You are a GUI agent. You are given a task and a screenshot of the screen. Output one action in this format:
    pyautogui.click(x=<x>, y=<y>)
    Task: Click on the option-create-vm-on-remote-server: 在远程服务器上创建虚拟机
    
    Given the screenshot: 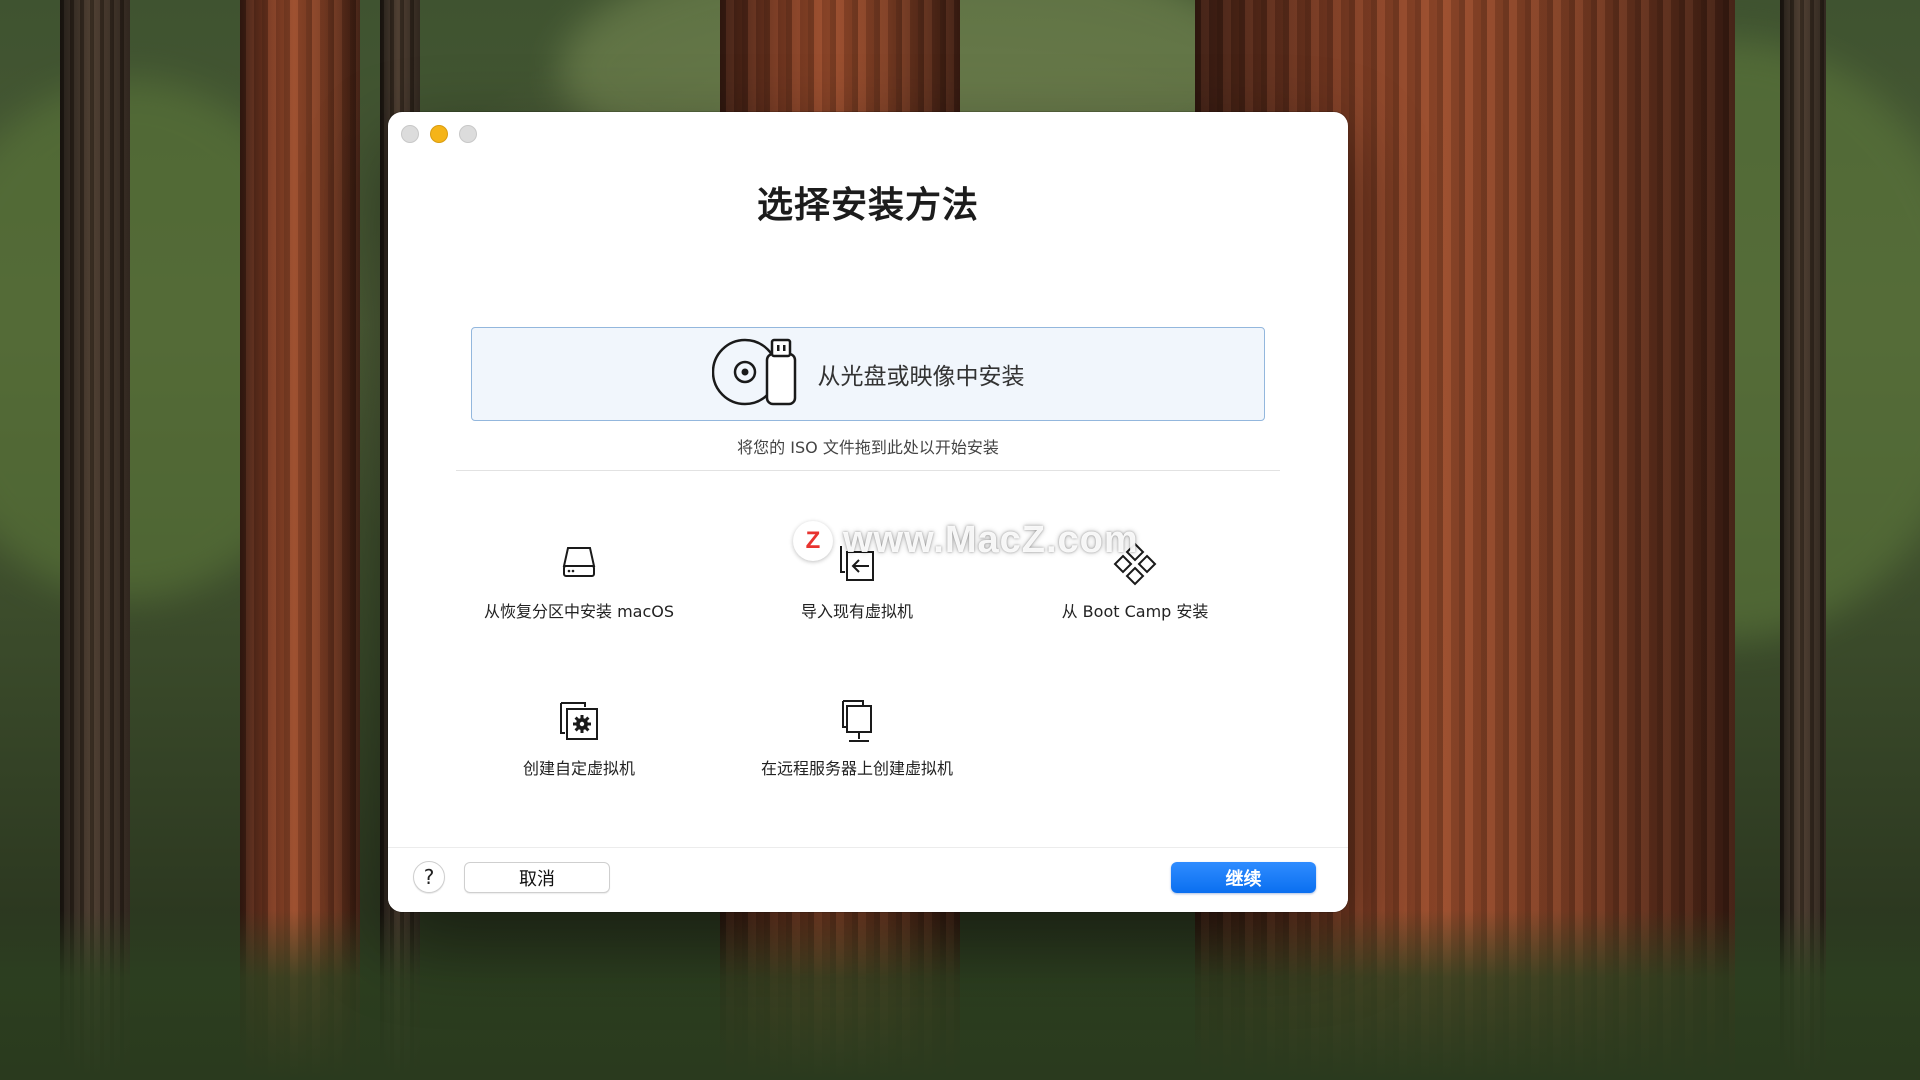 What is the action you would take?
    pyautogui.click(x=857, y=723)
    